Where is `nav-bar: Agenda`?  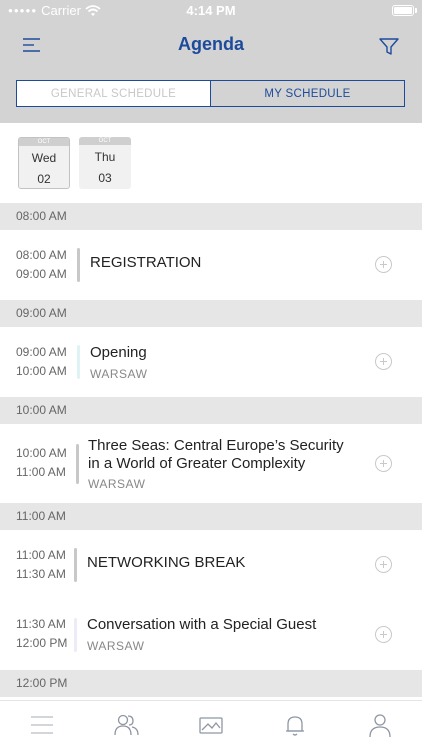 nav-bar: Agenda is located at coordinates (211, 46).